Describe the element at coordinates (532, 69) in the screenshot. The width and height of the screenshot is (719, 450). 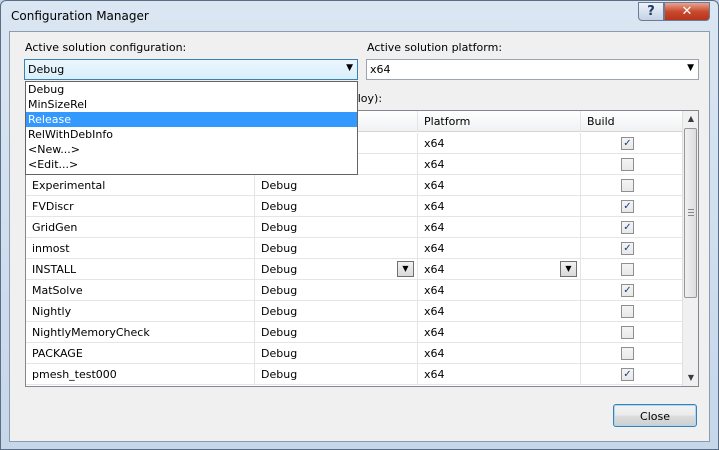
I see `solution-platform-combo: x64 ▼` at that location.